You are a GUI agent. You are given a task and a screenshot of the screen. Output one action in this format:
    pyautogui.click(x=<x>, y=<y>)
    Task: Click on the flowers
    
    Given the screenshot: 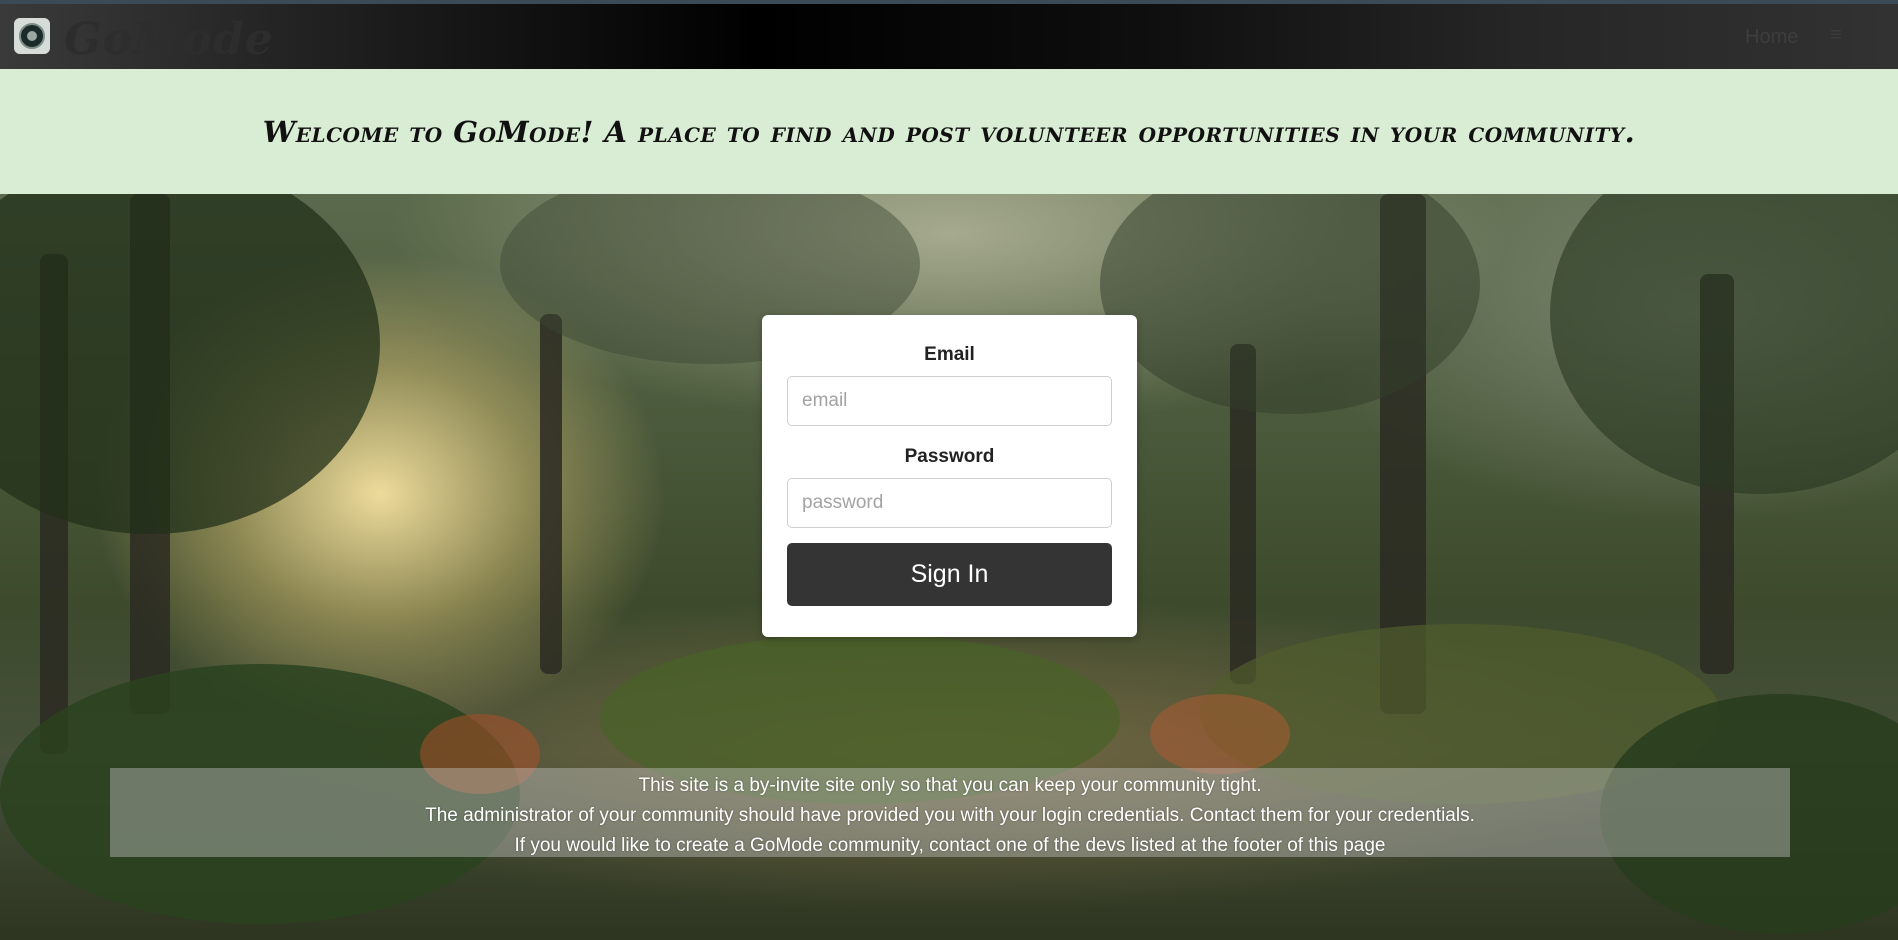 What is the action you would take?
    pyautogui.click(x=1220, y=734)
    